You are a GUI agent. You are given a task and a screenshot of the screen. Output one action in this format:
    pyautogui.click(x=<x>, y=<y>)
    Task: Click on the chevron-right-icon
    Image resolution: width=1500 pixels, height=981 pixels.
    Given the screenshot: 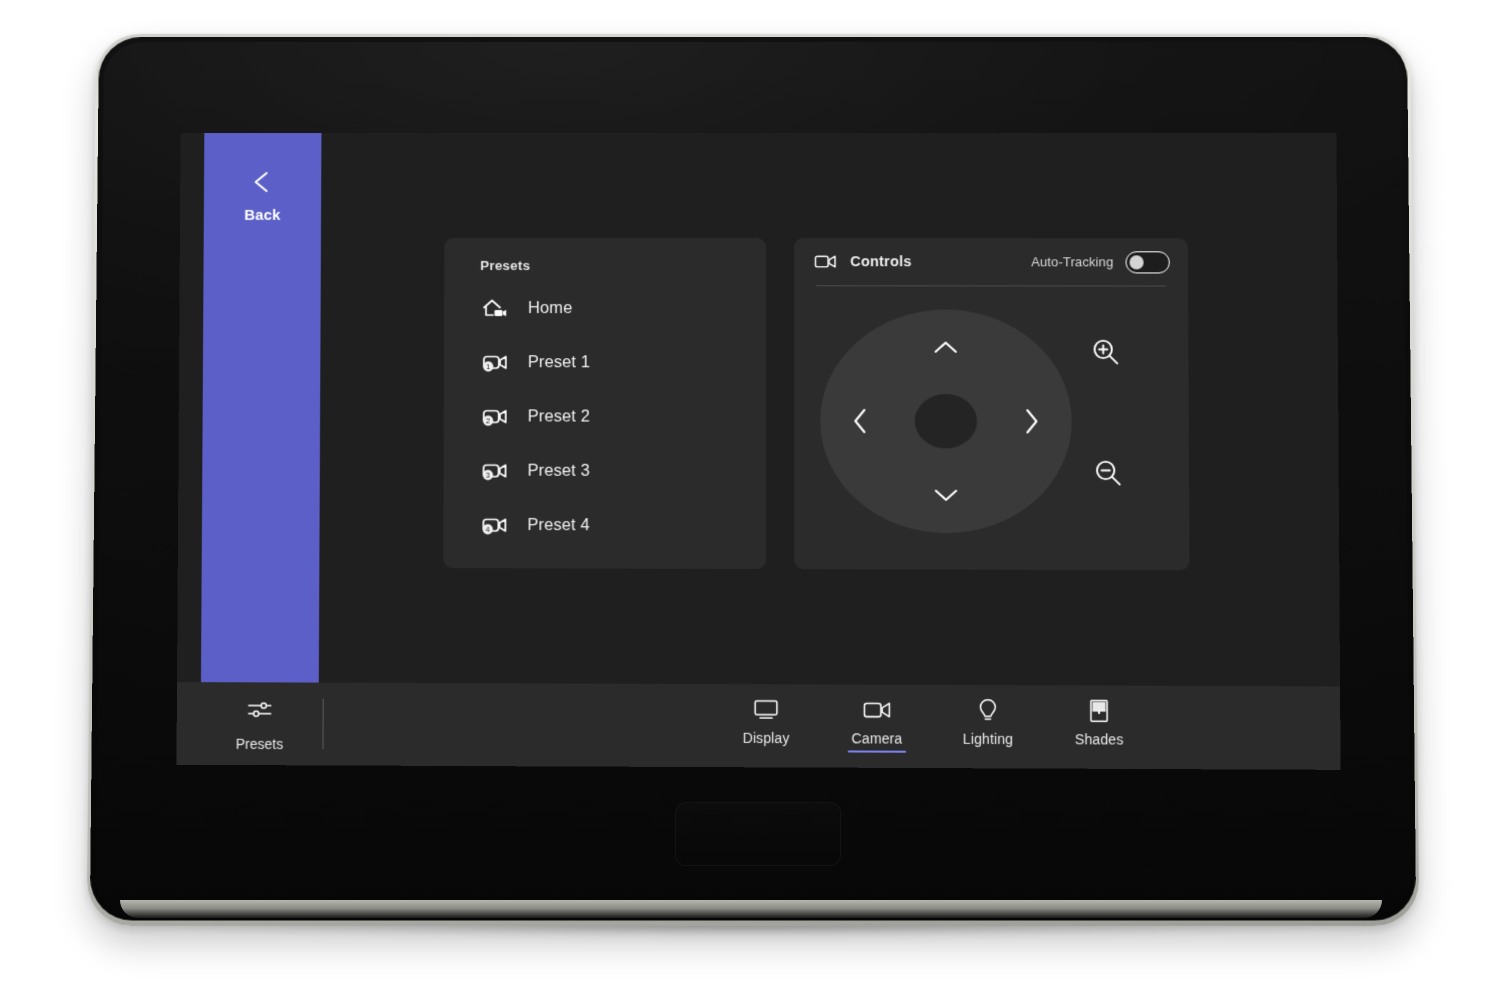 What is the action you would take?
    pyautogui.click(x=1031, y=421)
    